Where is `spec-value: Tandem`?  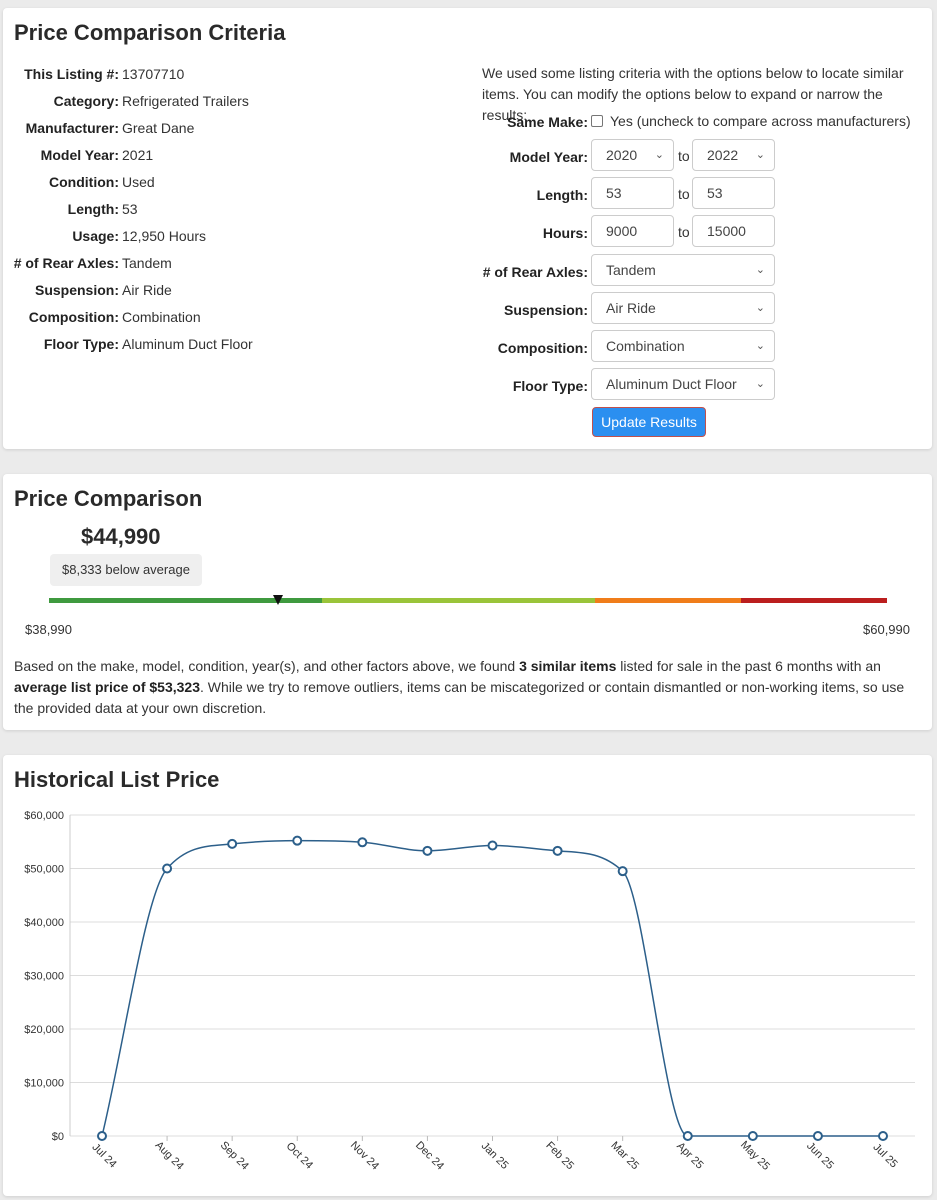
spec-value: Tandem is located at coordinates (147, 263).